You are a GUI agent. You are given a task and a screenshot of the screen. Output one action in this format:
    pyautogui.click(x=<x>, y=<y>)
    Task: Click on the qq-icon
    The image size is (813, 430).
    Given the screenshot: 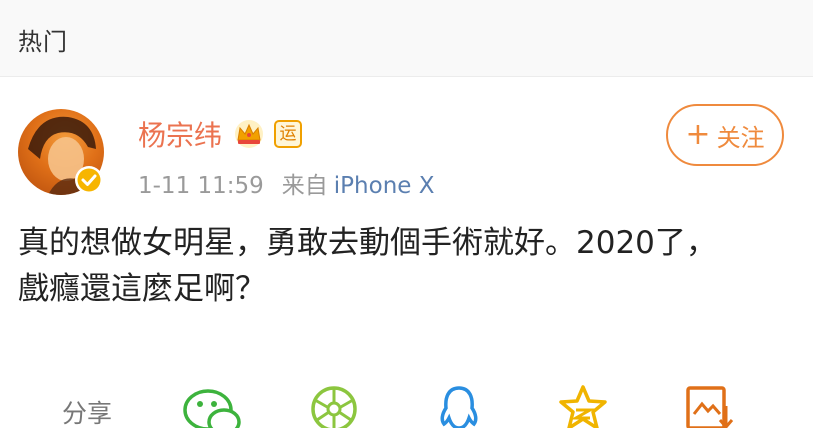 What is the action you would take?
    pyautogui.click(x=459, y=406)
    